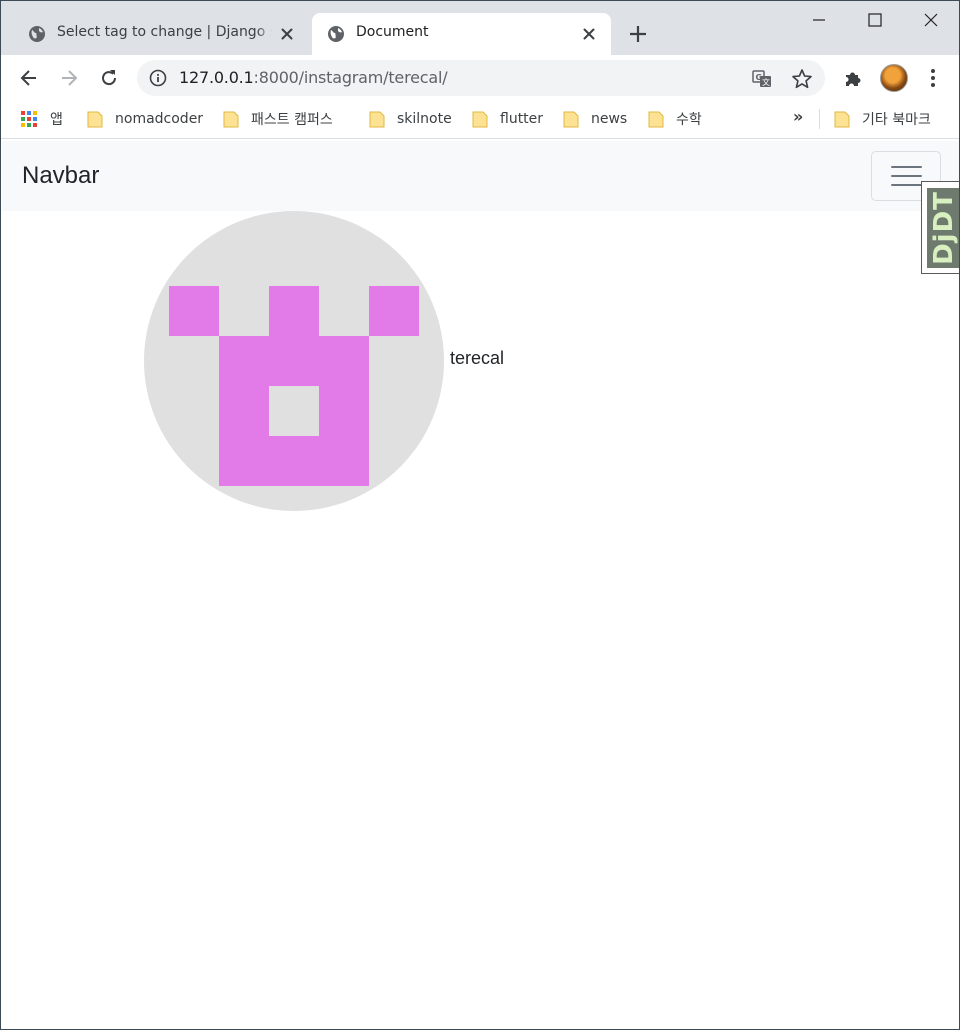  What do you see at coordinates (477, 358) in the screenshot?
I see `profile-username: terecal` at bounding box center [477, 358].